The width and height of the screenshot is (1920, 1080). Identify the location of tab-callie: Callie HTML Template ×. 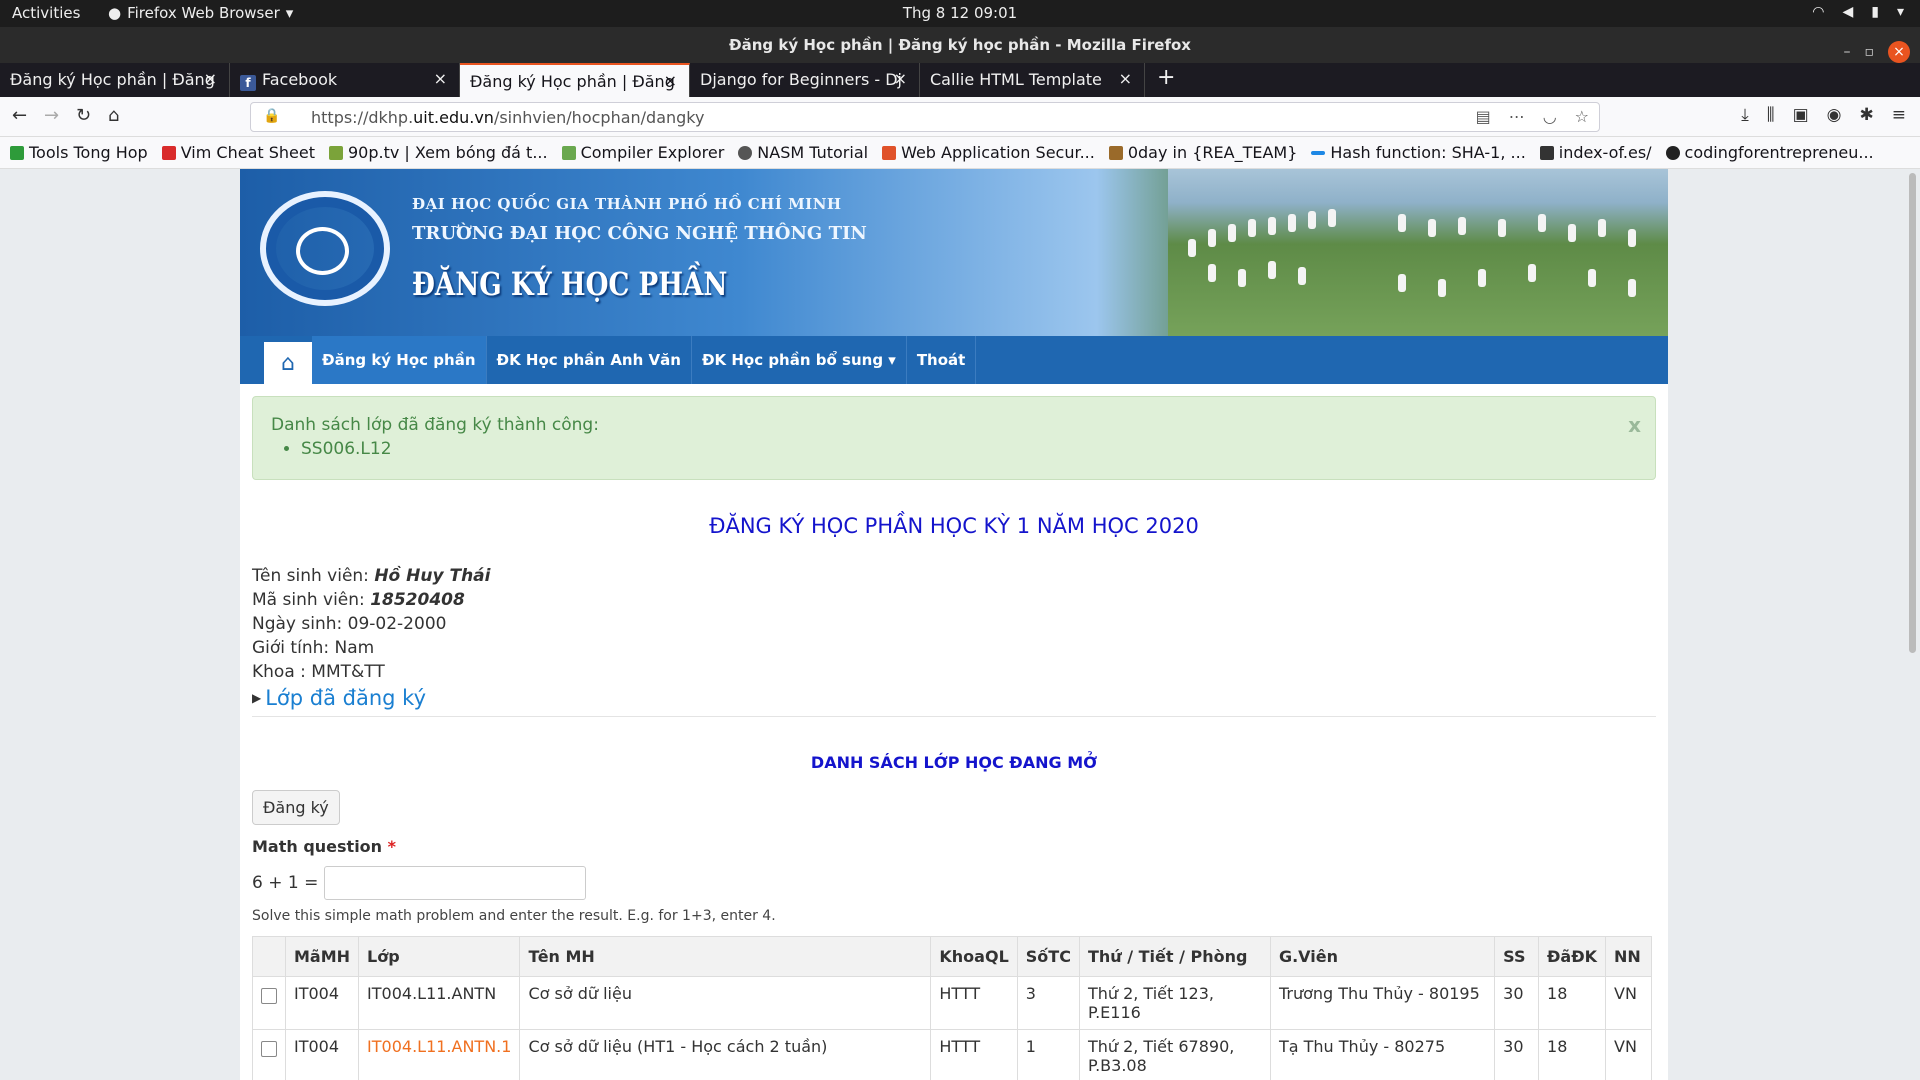
(1032, 80).